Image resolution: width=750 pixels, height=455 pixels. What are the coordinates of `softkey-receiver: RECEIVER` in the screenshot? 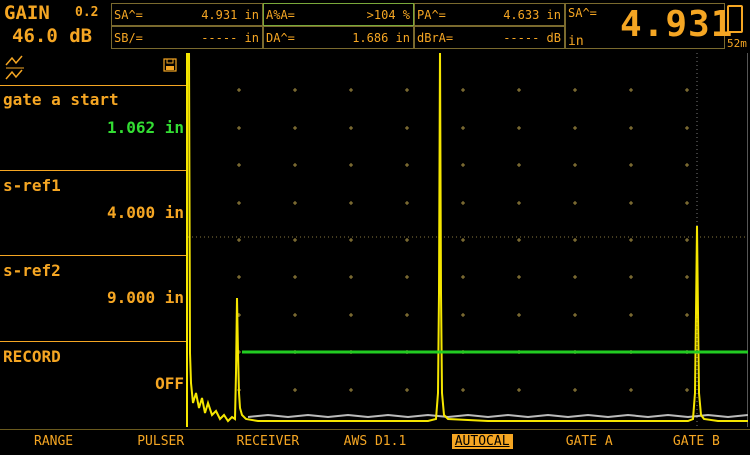 It's located at (267, 442).